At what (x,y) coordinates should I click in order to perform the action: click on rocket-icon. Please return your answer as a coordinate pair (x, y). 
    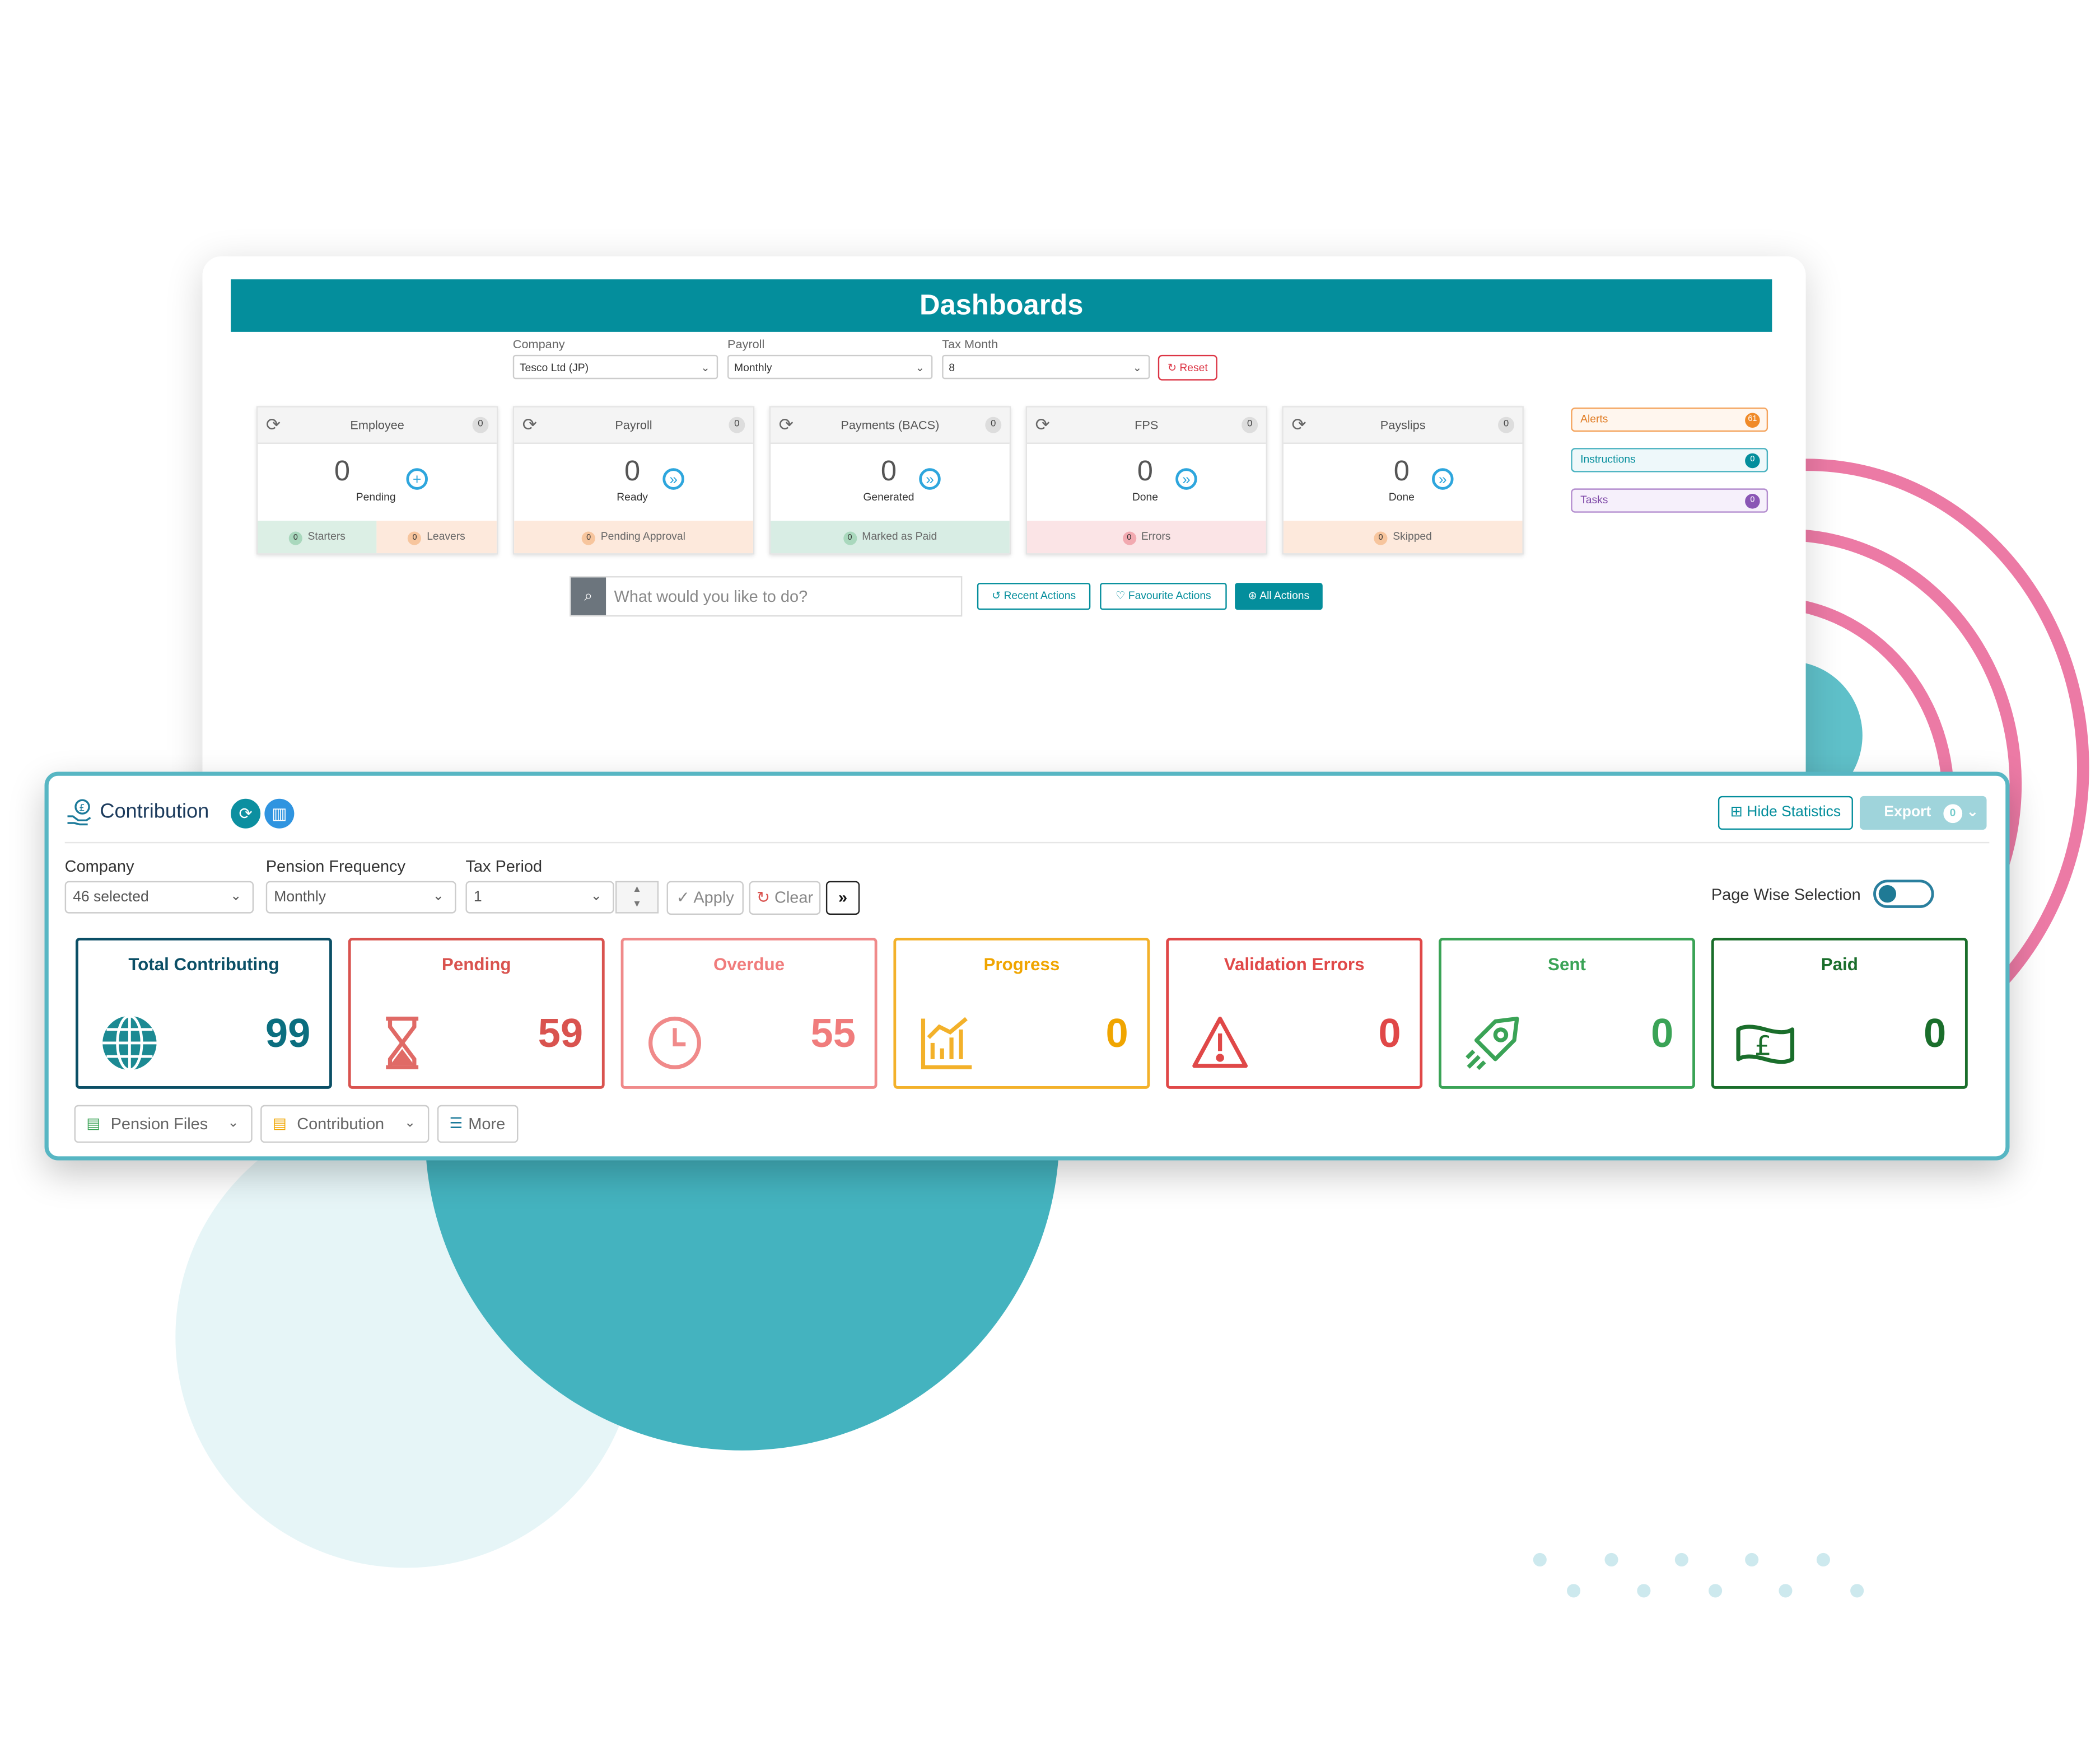
    Looking at the image, I should click on (1493, 1043).